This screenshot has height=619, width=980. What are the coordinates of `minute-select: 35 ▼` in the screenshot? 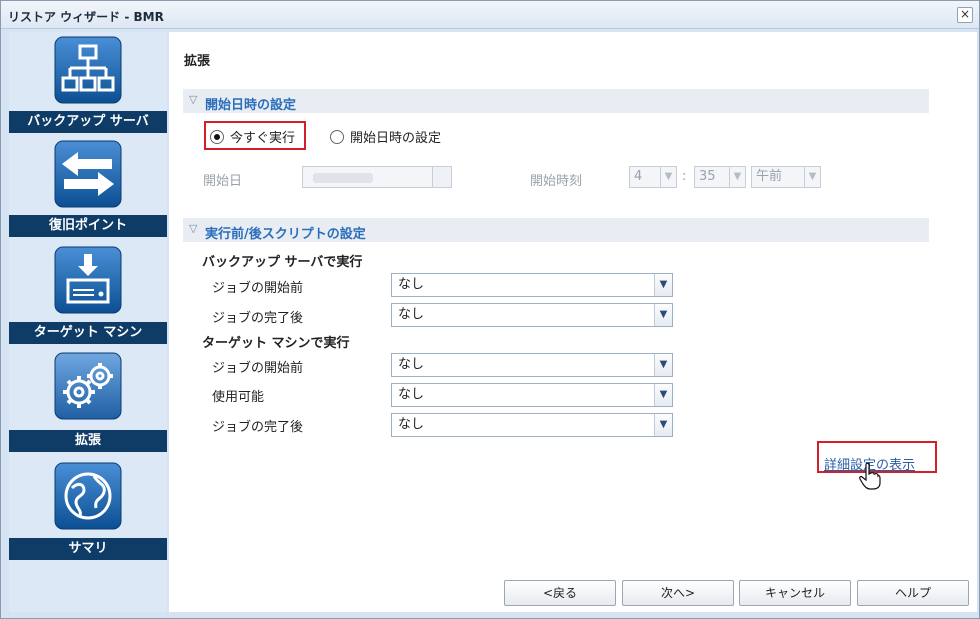 It's located at (720, 177).